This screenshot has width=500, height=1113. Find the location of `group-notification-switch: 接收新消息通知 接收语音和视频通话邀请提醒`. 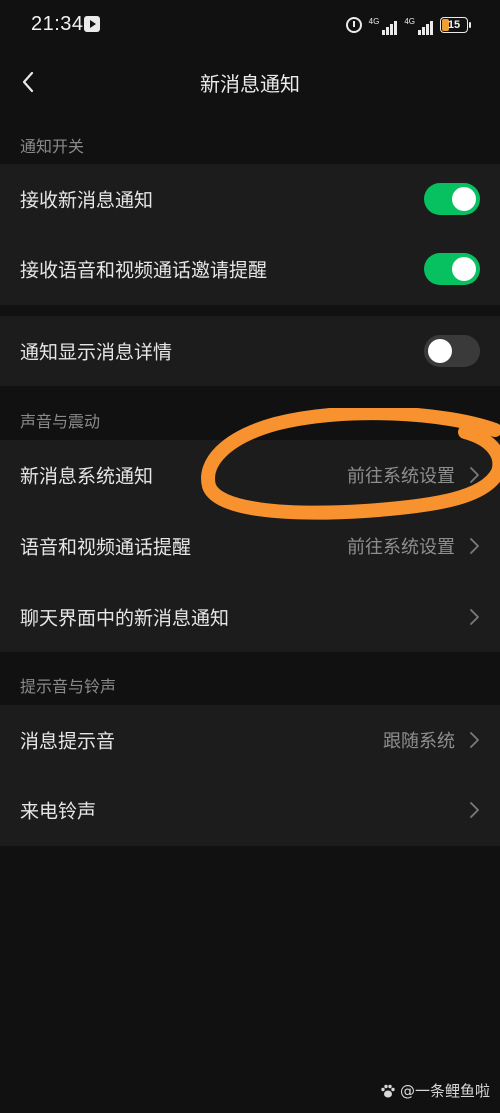

group-notification-switch: 接收新消息通知 接收语音和视频通话邀请提醒 is located at coordinates (250, 234).